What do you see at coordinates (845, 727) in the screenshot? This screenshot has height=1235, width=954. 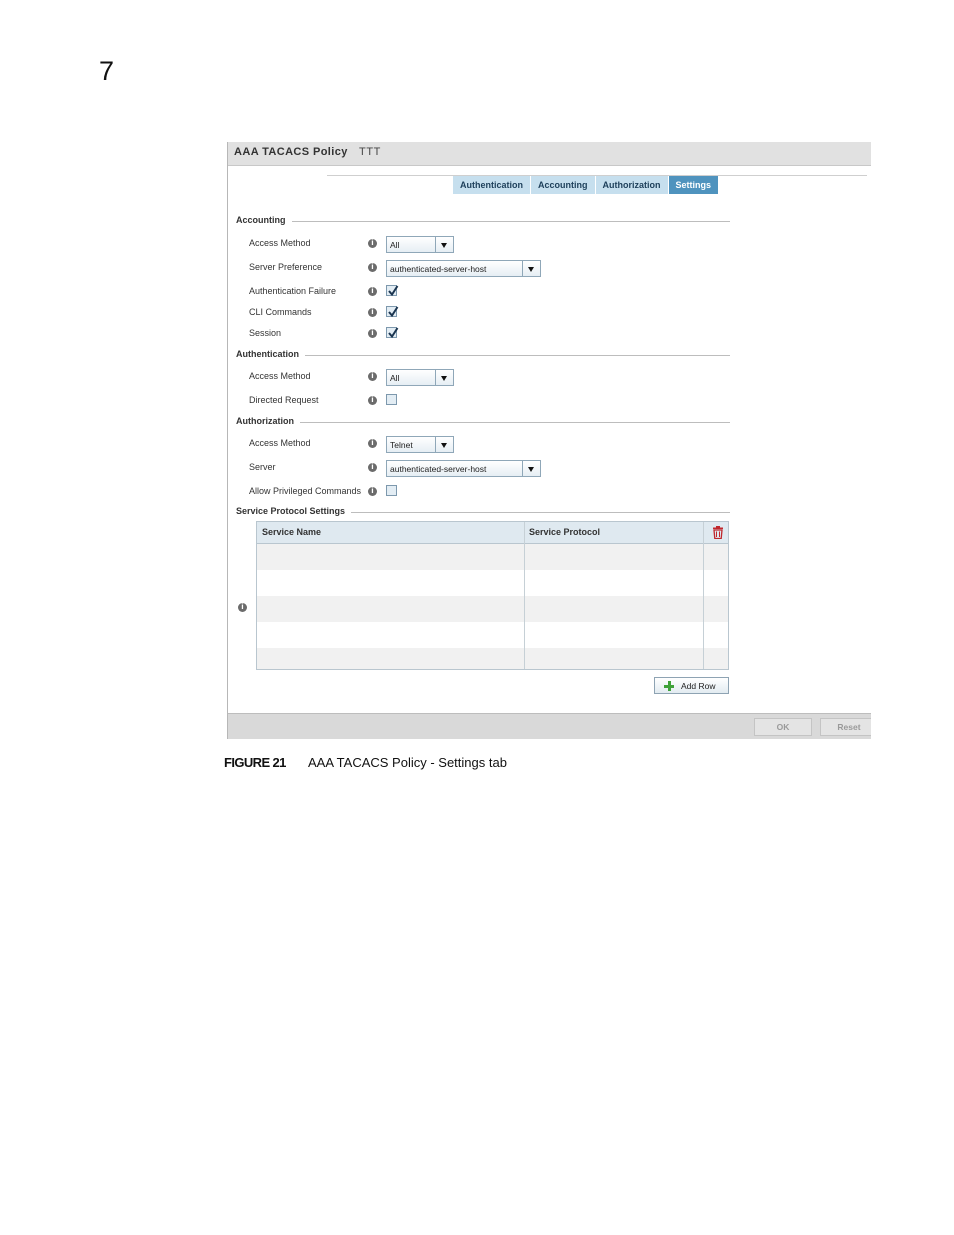 I see `reset-button: Reset` at bounding box center [845, 727].